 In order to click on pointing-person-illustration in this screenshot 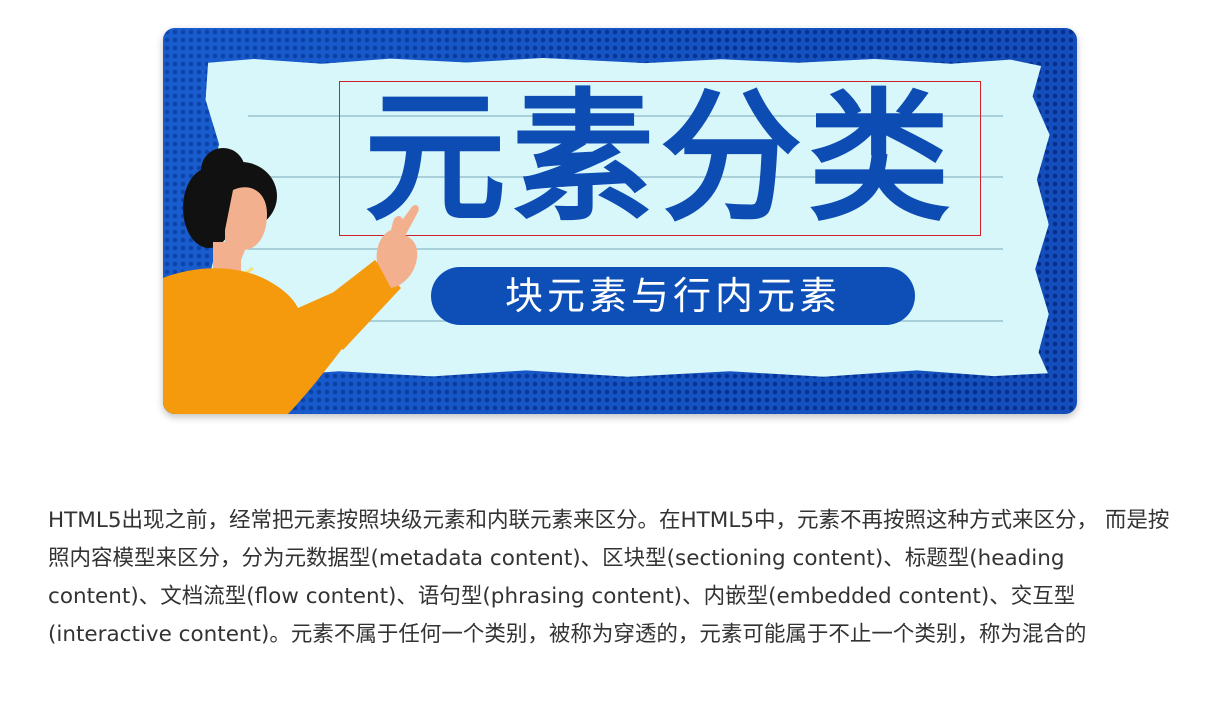, I will do `click(291, 281)`.